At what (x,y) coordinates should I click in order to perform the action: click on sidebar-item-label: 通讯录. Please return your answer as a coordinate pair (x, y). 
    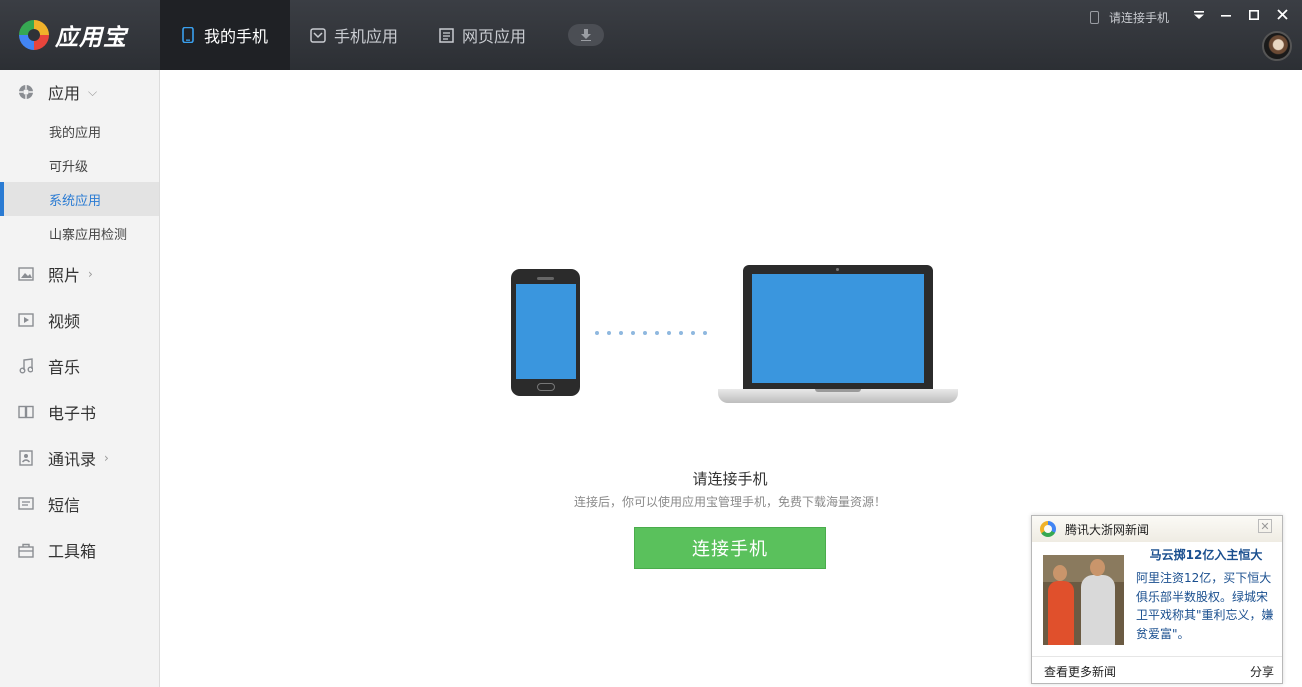
    Looking at the image, I should click on (72, 459).